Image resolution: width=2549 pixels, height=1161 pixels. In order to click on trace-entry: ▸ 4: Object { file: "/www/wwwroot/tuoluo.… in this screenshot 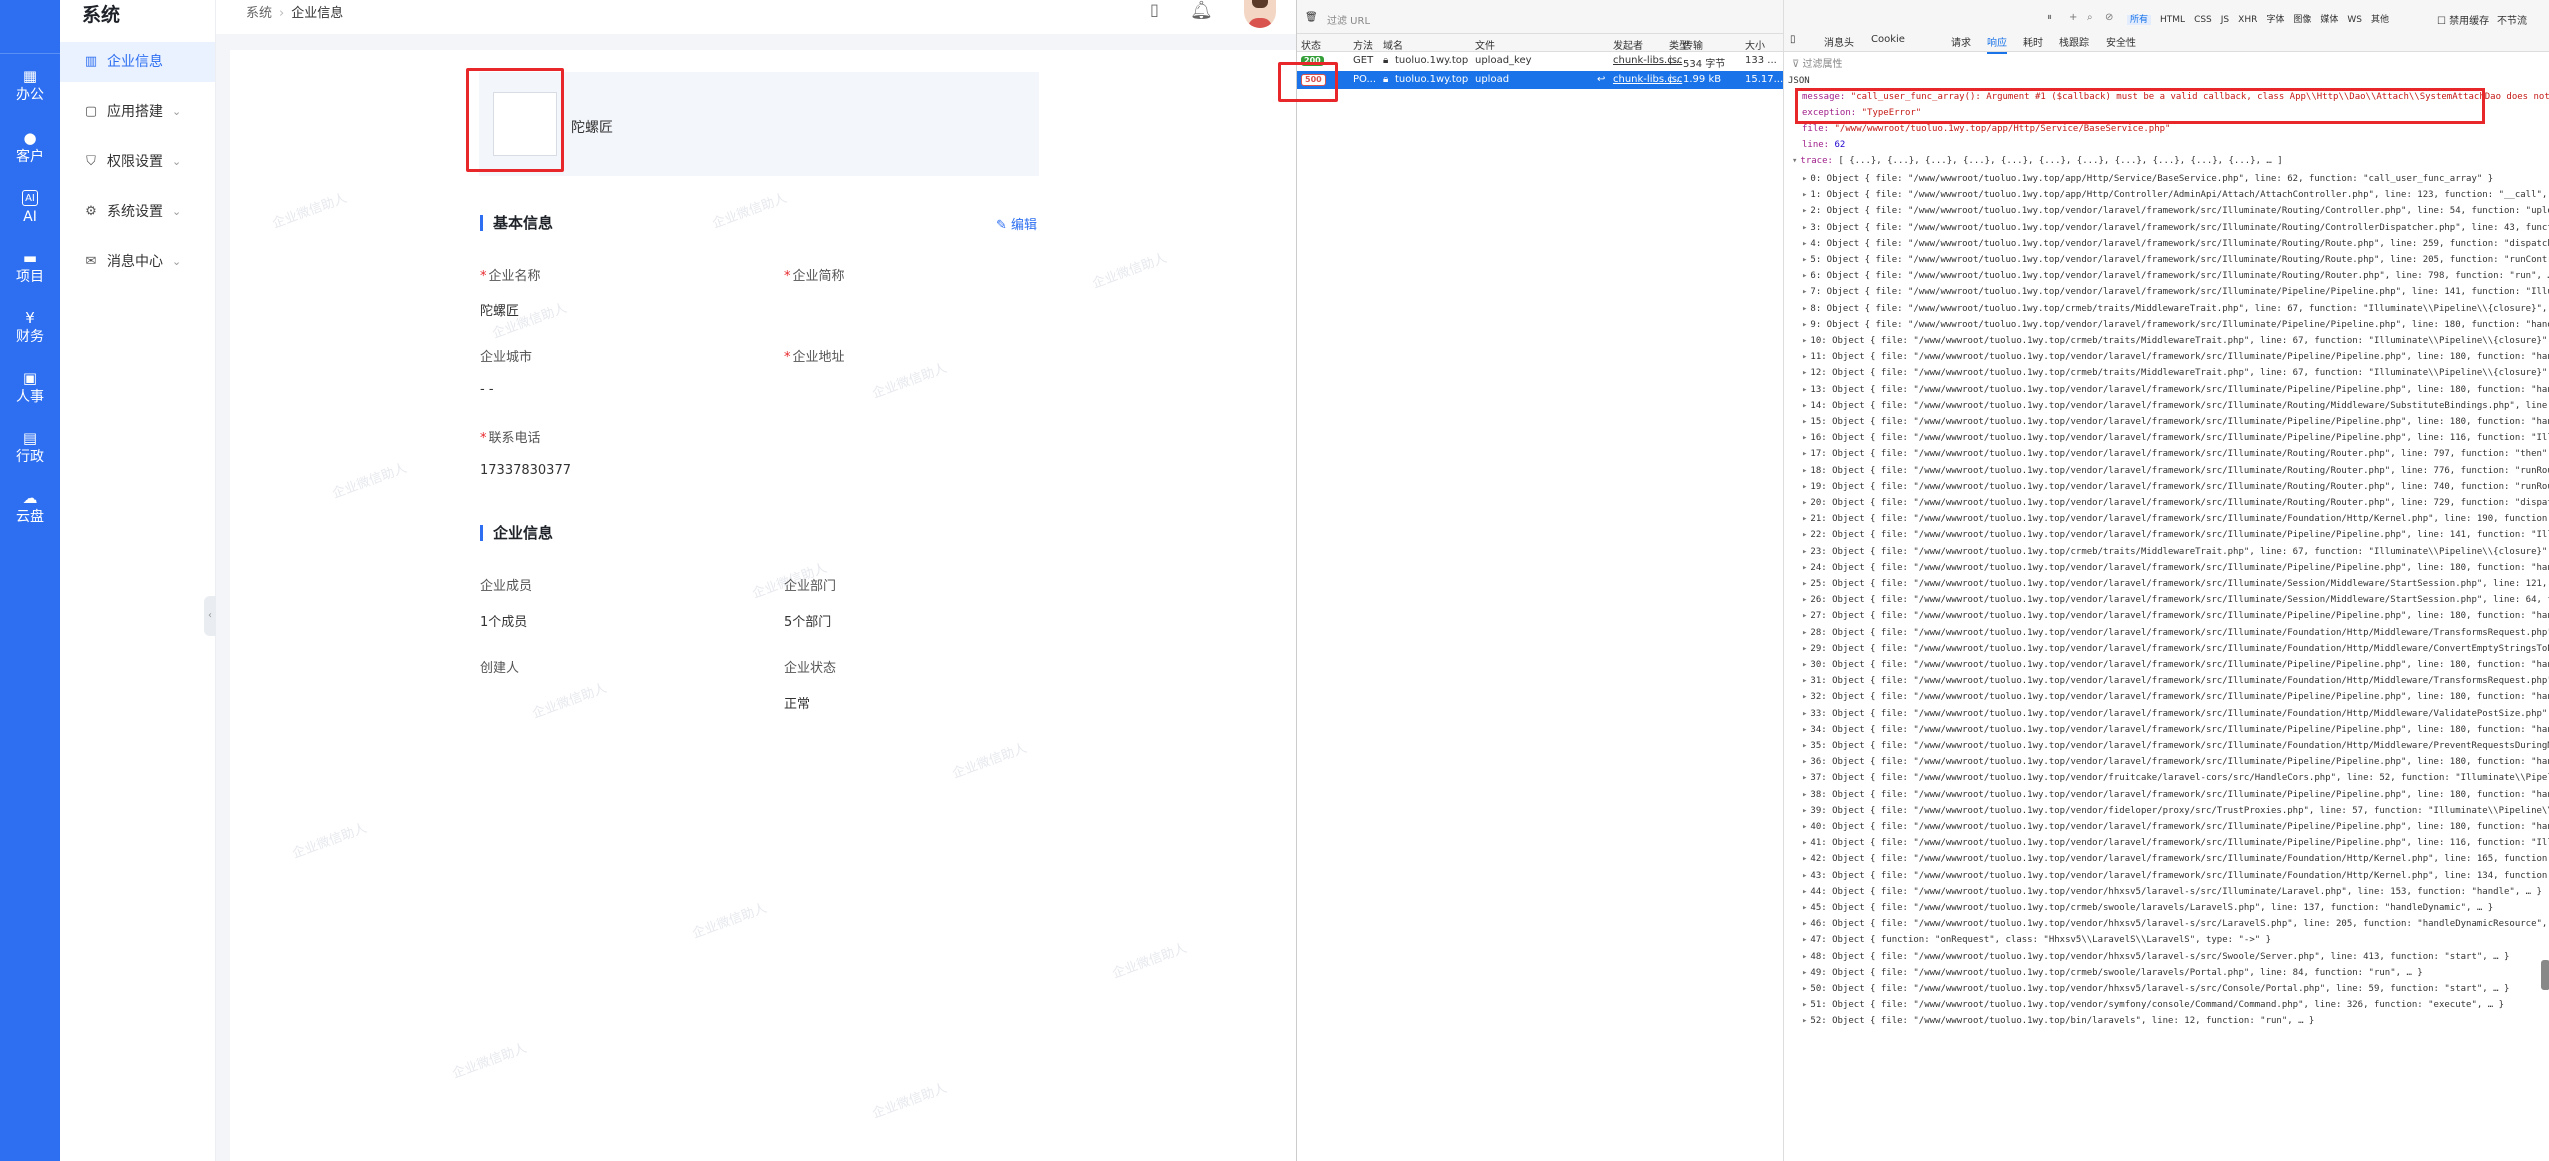, I will do `click(2175, 244)`.